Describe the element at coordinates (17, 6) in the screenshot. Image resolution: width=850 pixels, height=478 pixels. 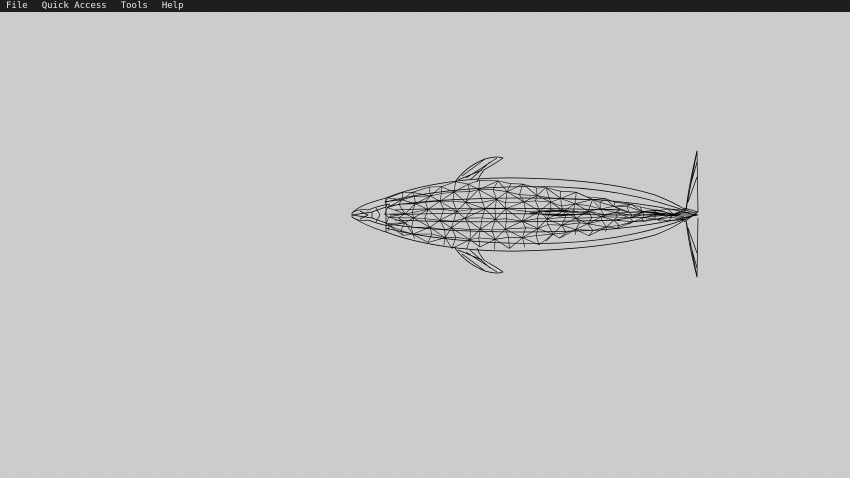
I see `menu-file: File` at that location.